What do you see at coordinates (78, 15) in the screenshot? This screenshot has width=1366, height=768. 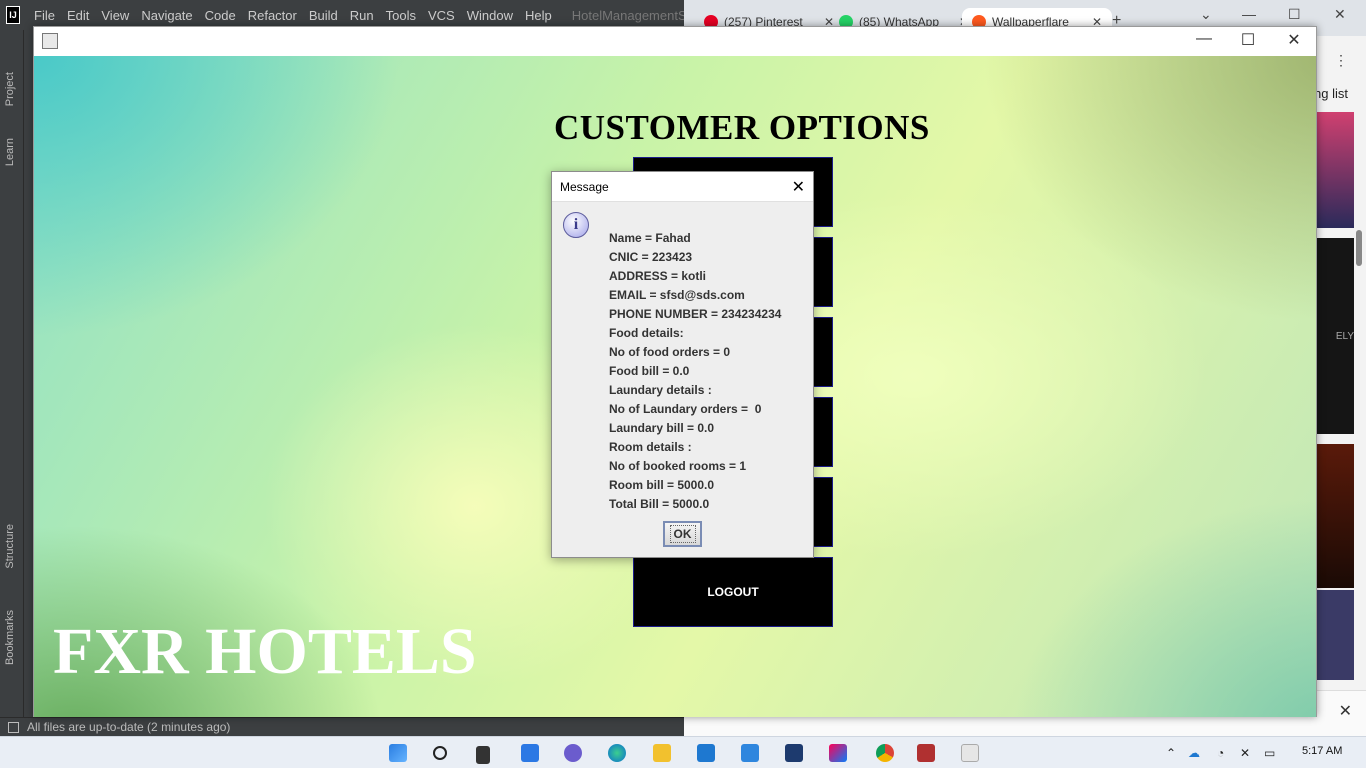 I see `menu-edit: Edit` at bounding box center [78, 15].